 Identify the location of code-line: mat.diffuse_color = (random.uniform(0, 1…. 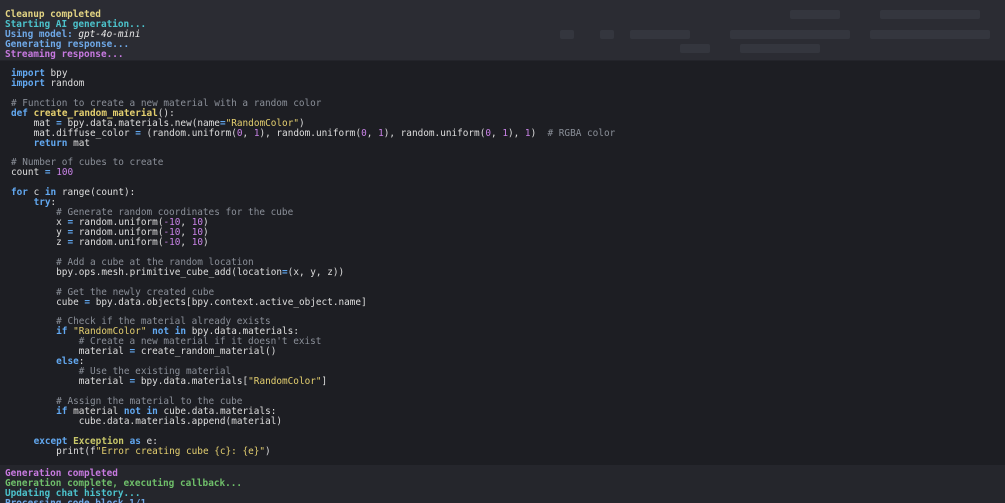
(324, 133).